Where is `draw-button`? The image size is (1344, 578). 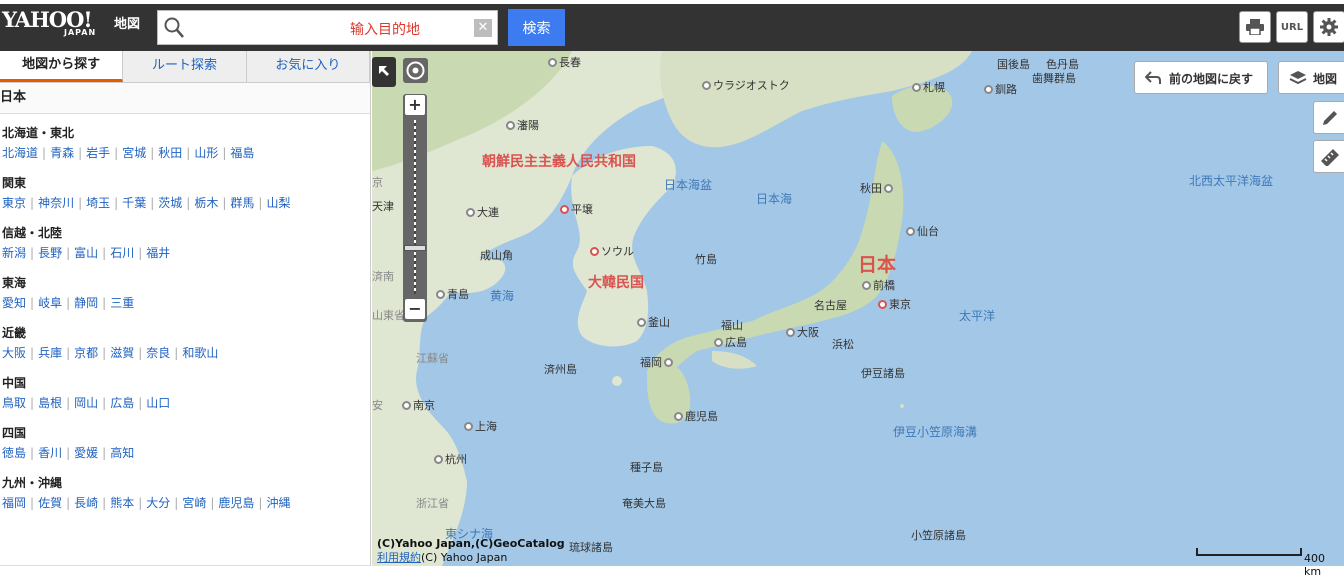 draw-button is located at coordinates (1328, 117).